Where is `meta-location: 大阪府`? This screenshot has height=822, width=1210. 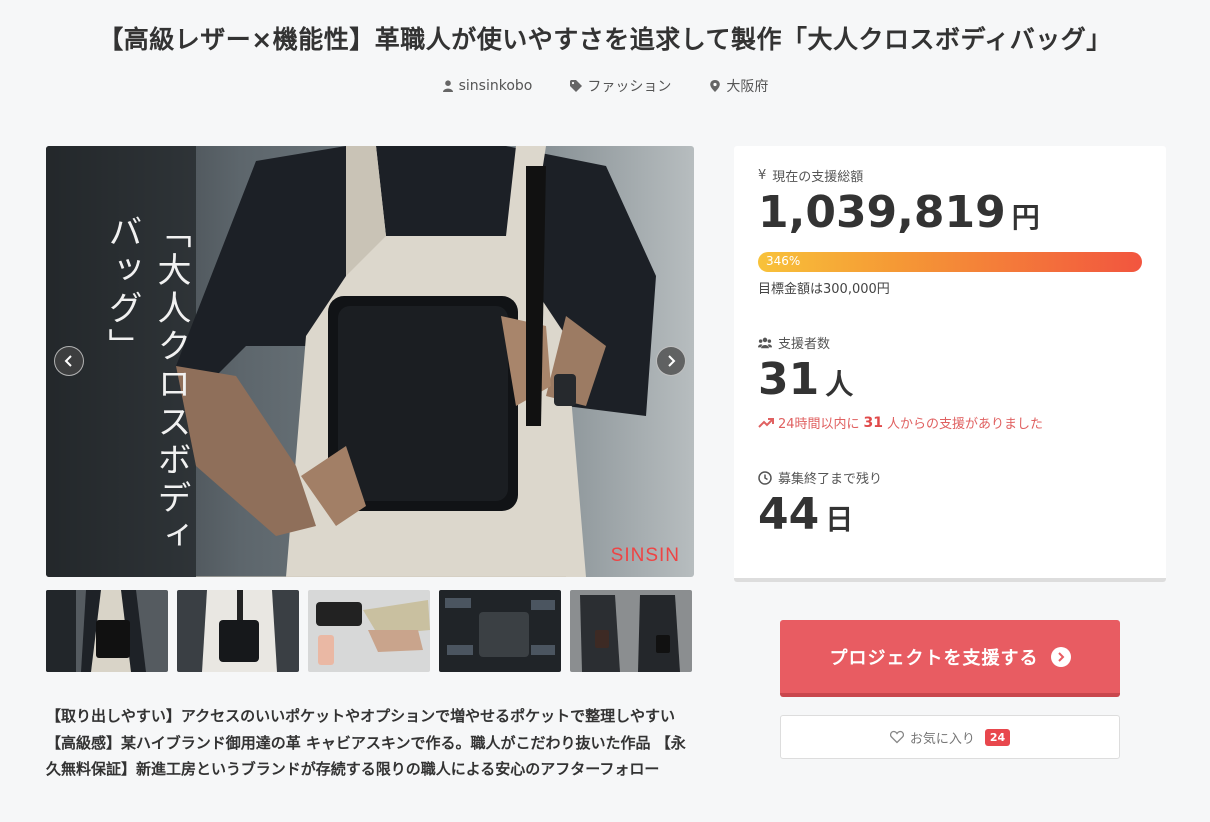 meta-location: 大阪府 is located at coordinates (738, 86).